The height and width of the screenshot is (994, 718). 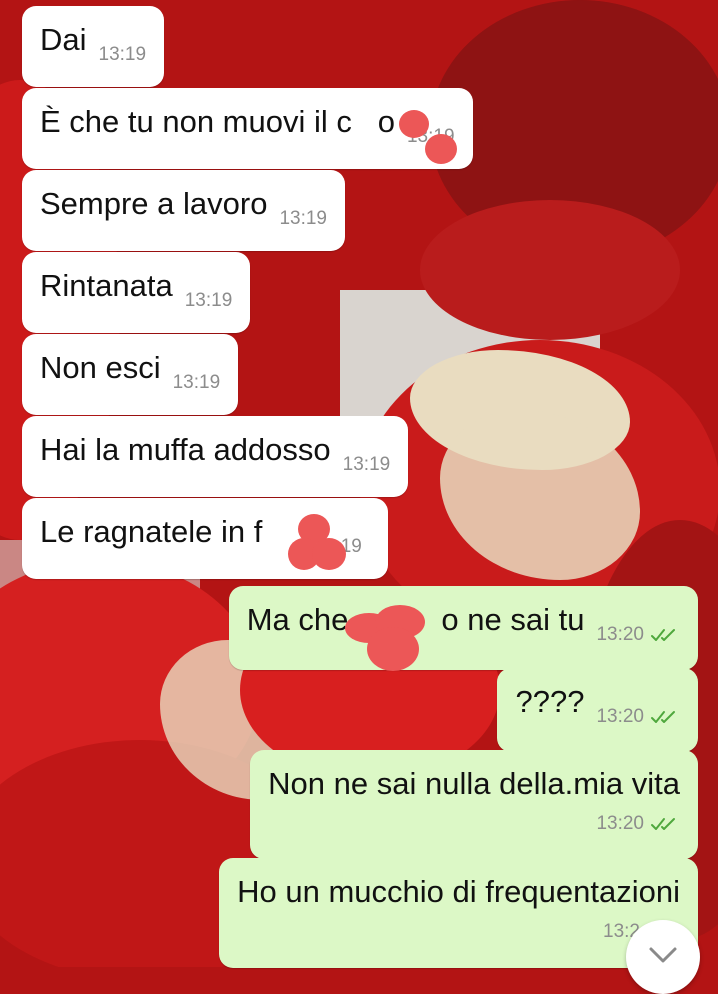 I want to click on incoming-message: Le ragnatele in f 13:19, so click(x=205, y=538).